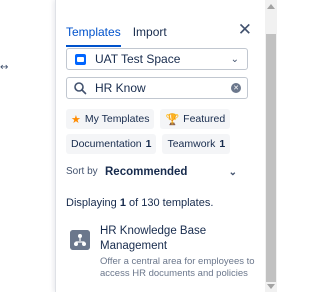 This screenshot has width=320, height=292. Describe the element at coordinates (146, 172) in the screenshot. I see `sort-value: Recommended` at that location.